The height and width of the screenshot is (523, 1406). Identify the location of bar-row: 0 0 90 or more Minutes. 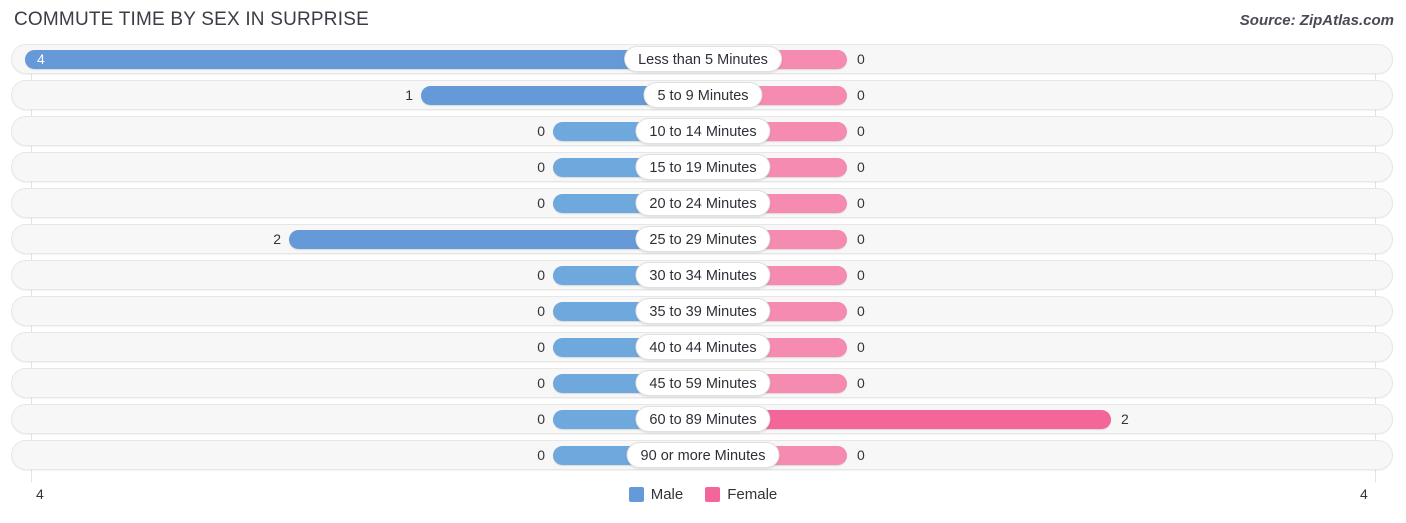
(703, 455).